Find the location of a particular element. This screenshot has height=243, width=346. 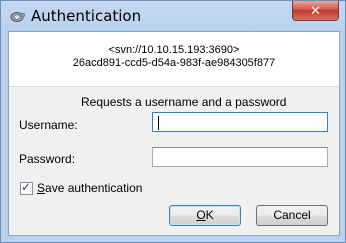

close-button: ✕ is located at coordinates (315, 11).